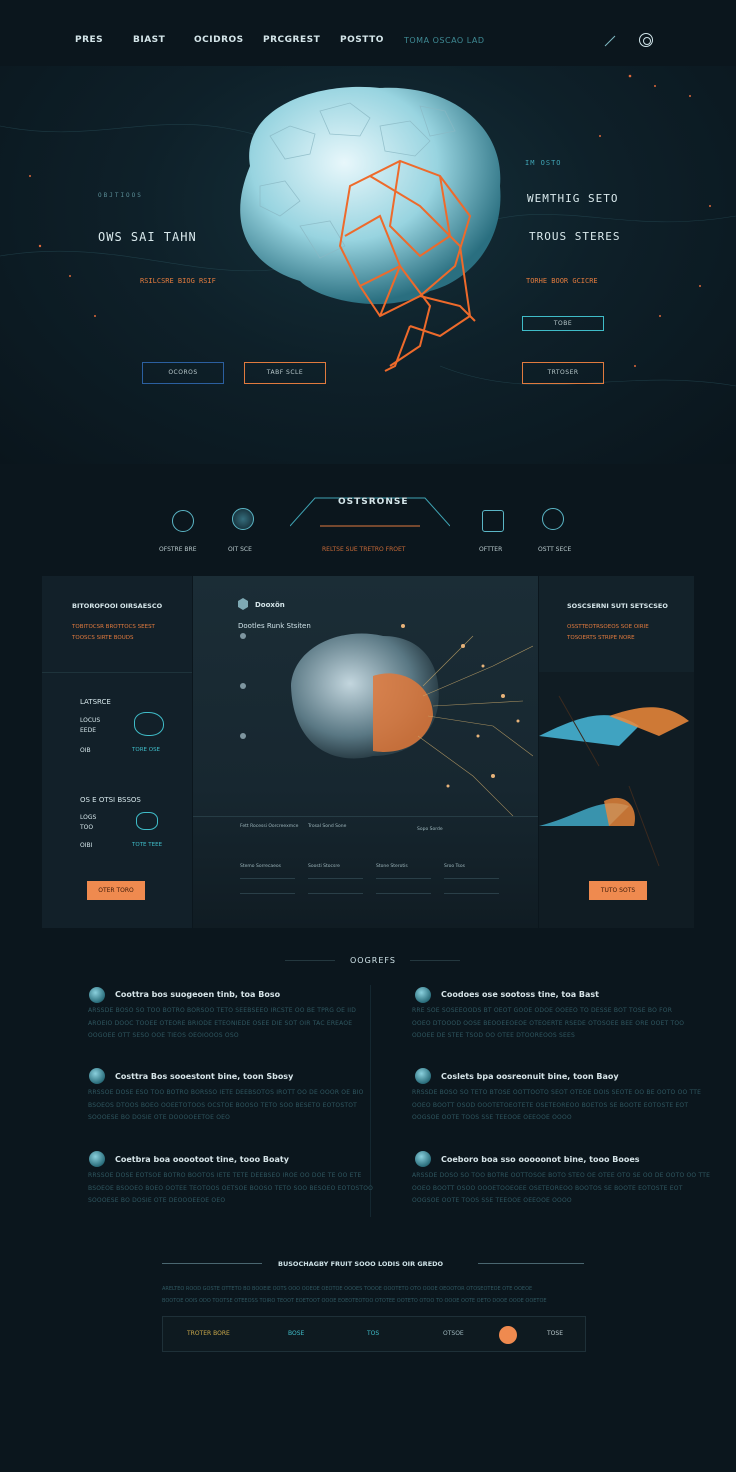 Image resolution: width=736 pixels, height=1472 pixels. What do you see at coordinates (240, 549) in the screenshot?
I see `service-label-2: OIT SCE` at bounding box center [240, 549].